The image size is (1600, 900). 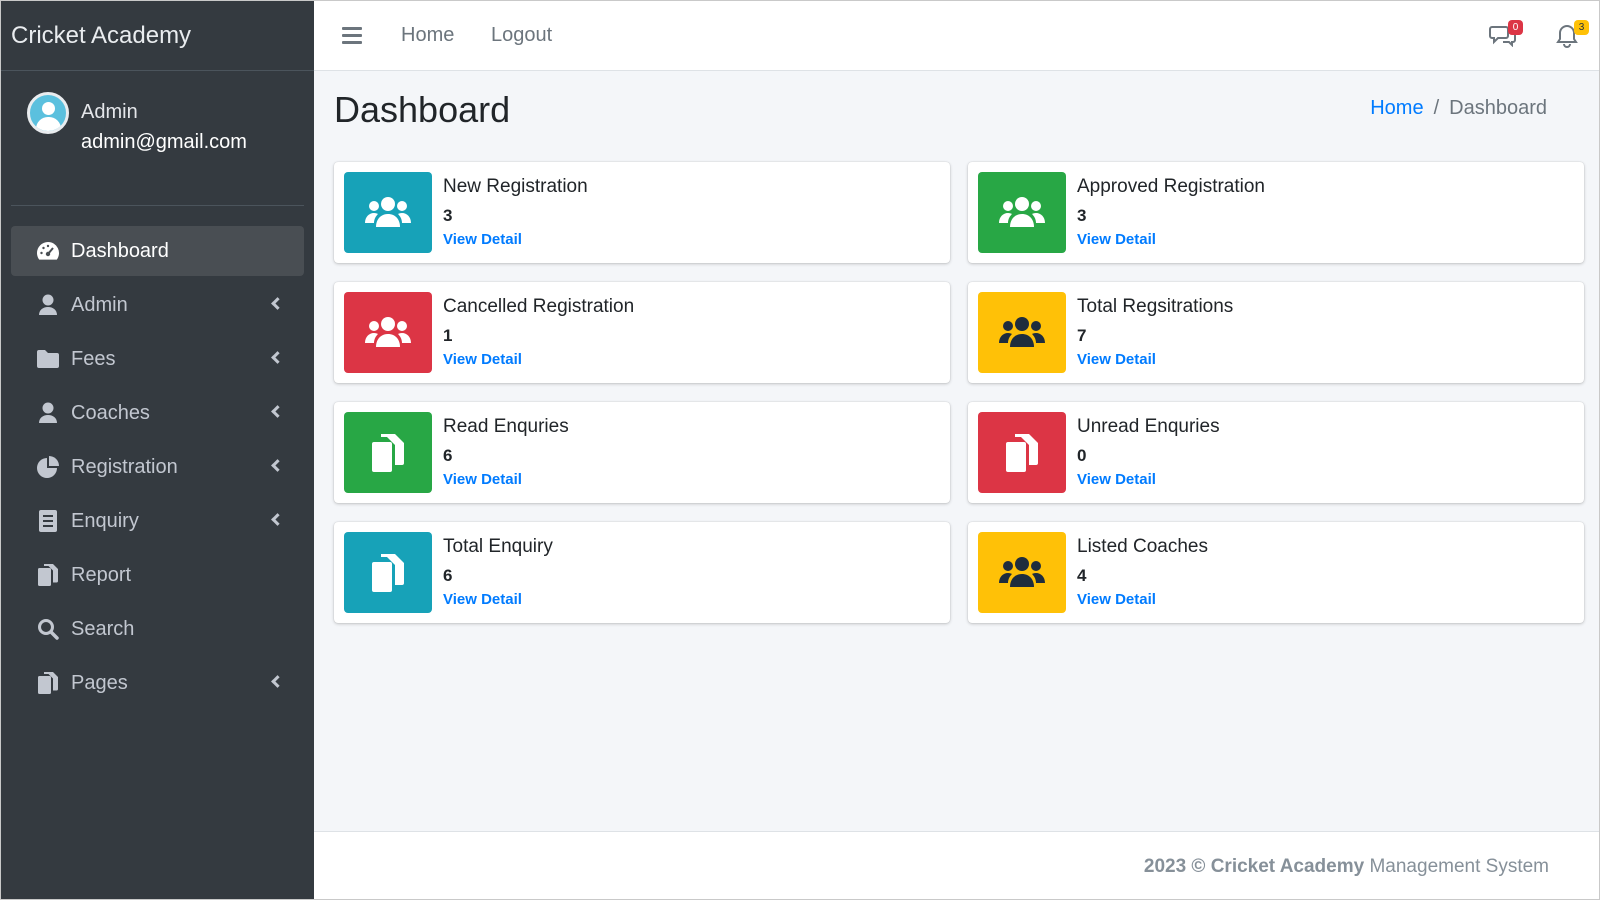 I want to click on sidebar-item-enquiry: Enquiry, so click(x=157, y=521).